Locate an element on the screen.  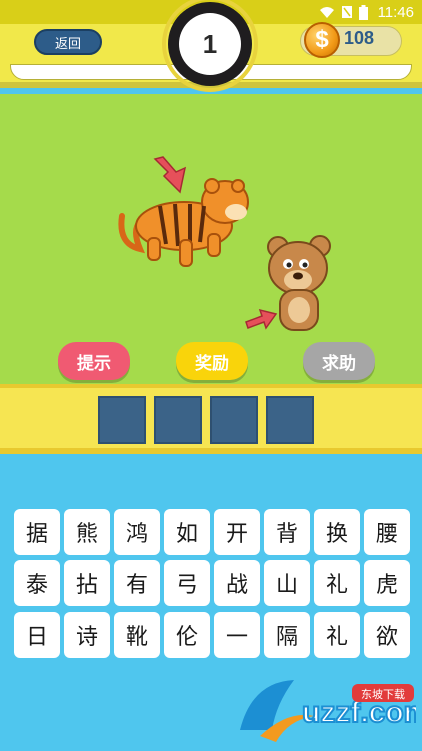
character-tile: 靴 is located at coordinates (137, 635).